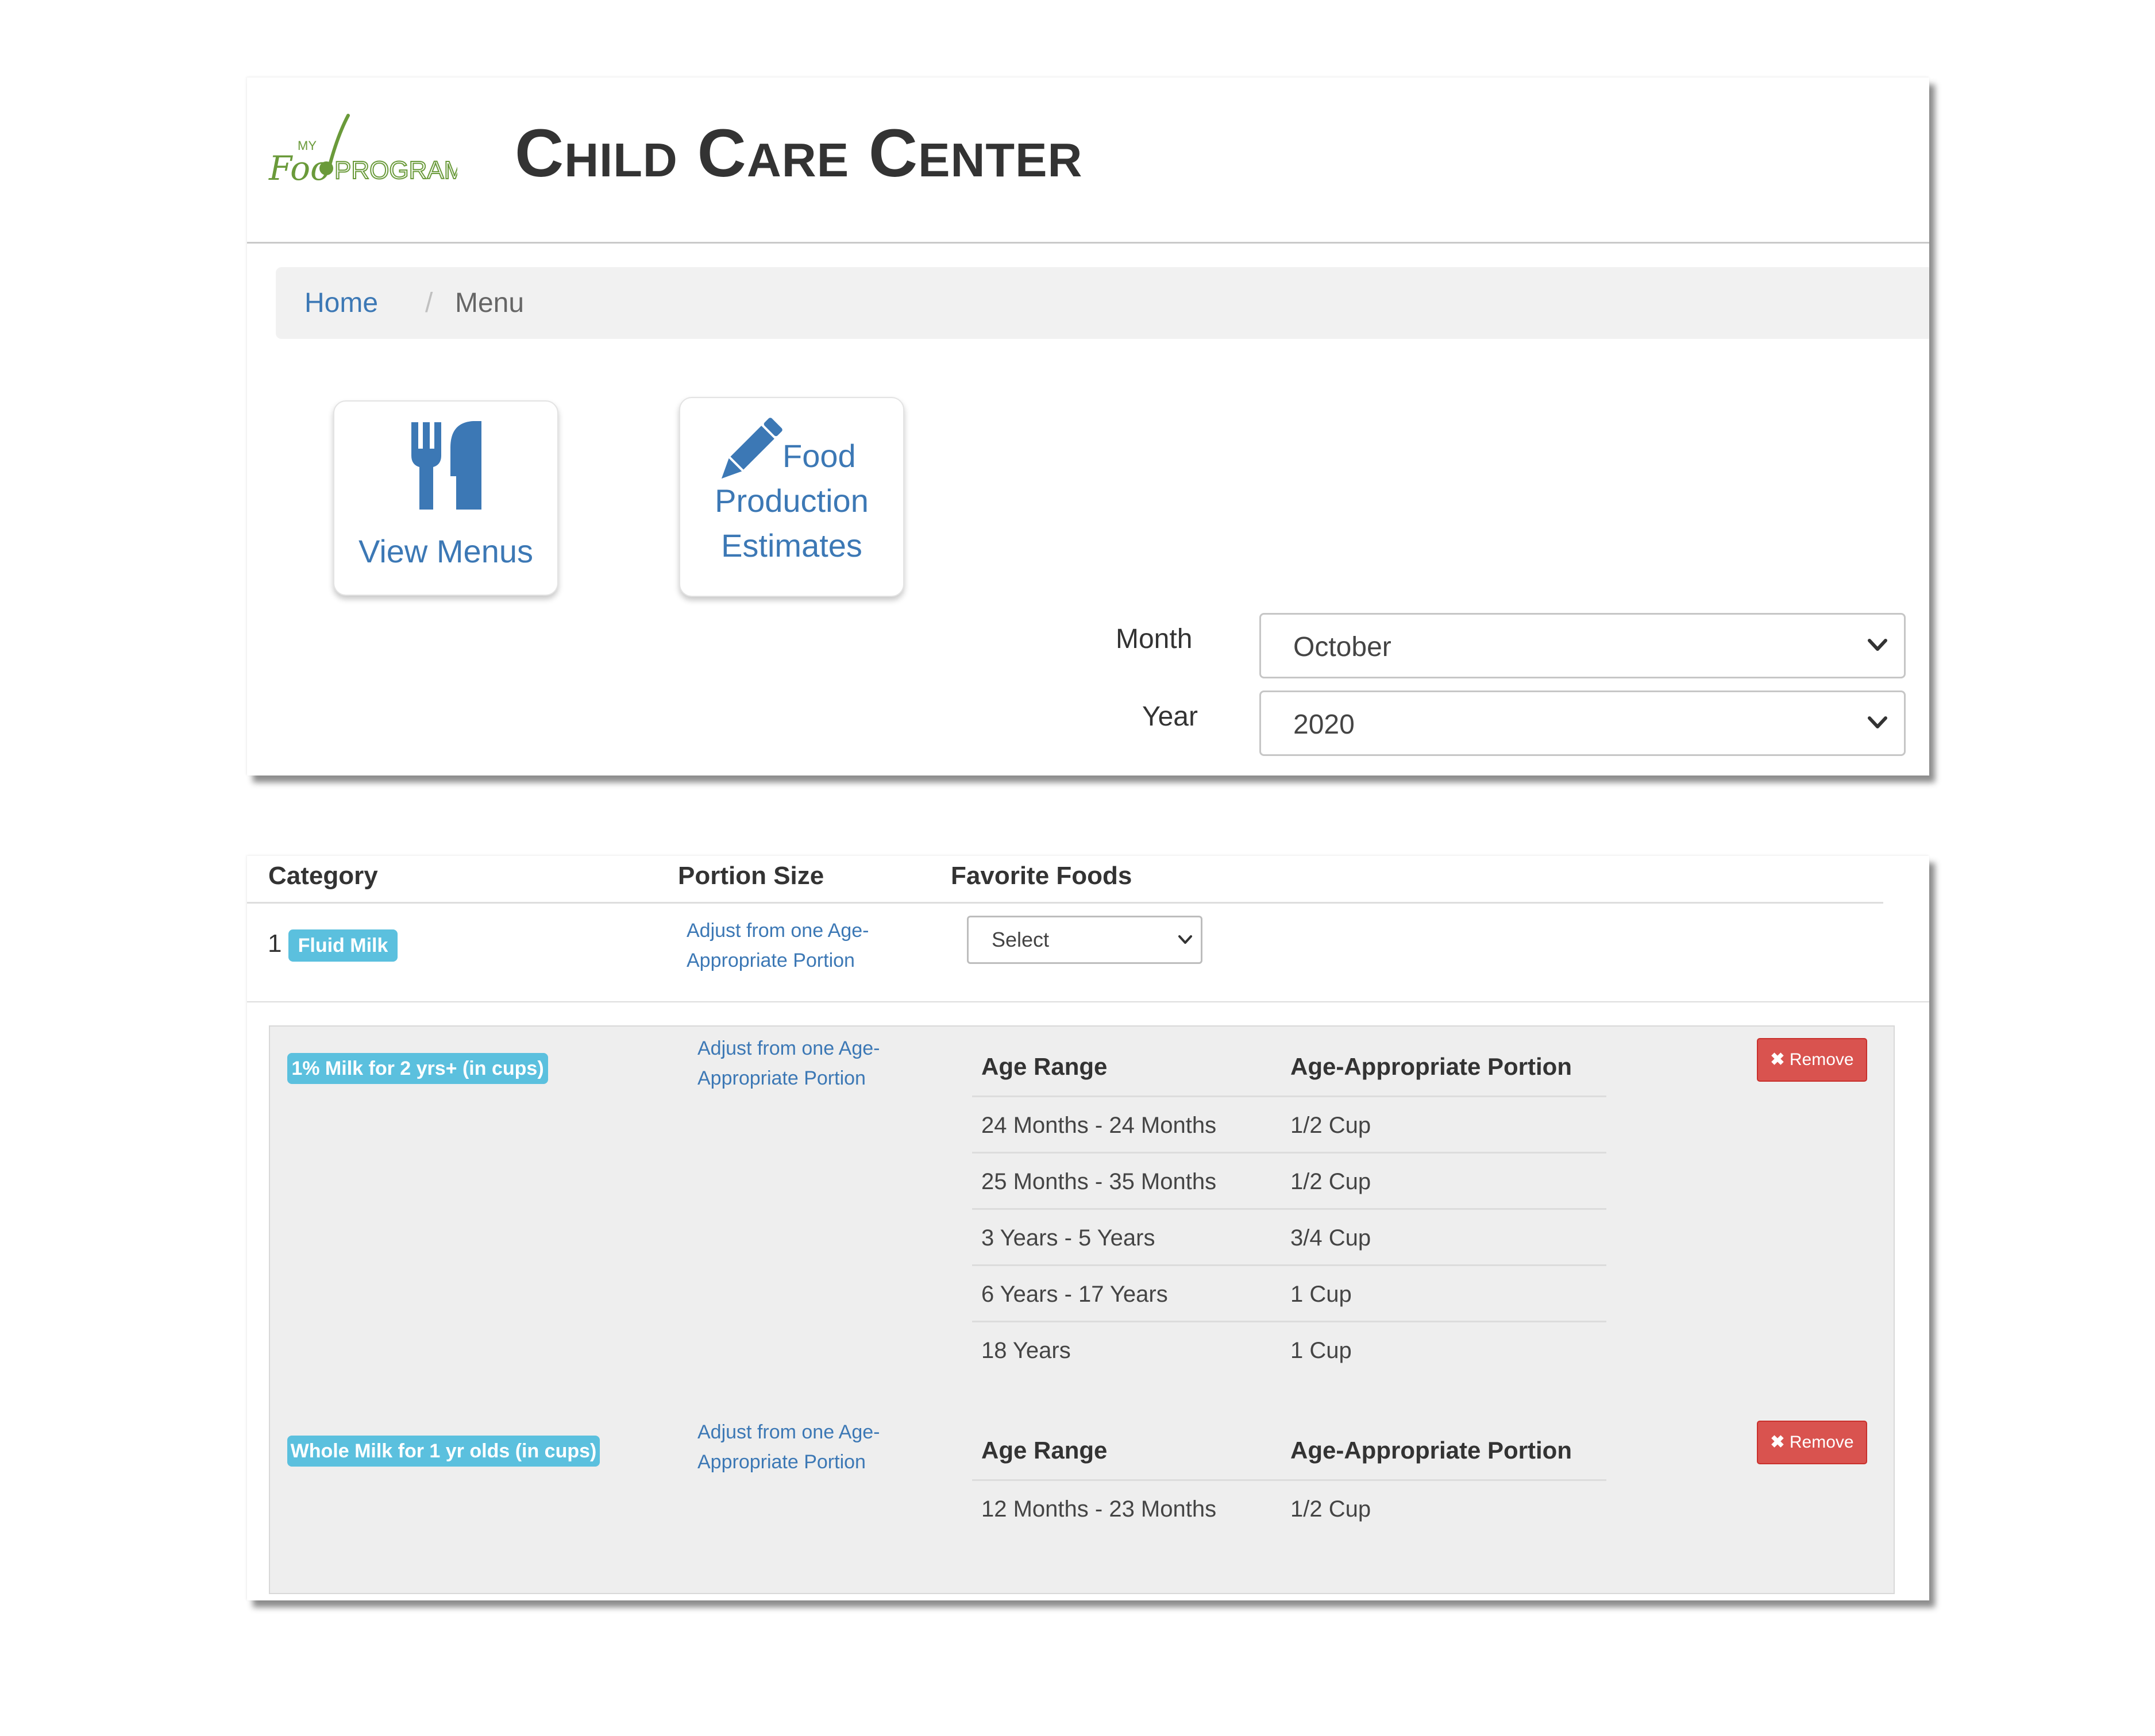 Image resolution: width=2155 pixels, height=1736 pixels. Describe the element at coordinates (792, 501) in the screenshot. I see `food-production-label-line2: Production` at that location.